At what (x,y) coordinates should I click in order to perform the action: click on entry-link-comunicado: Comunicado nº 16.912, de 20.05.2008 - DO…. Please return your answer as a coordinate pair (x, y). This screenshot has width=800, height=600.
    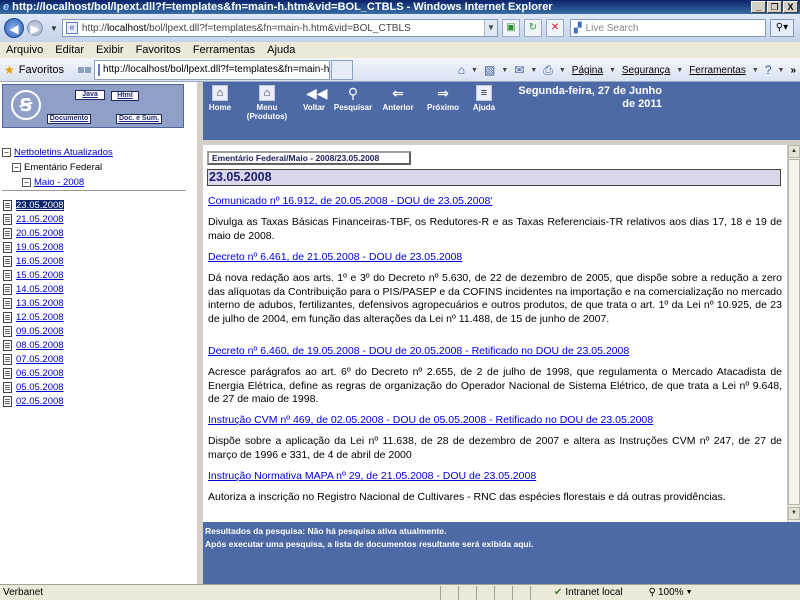
    Looking at the image, I should click on (350, 201).